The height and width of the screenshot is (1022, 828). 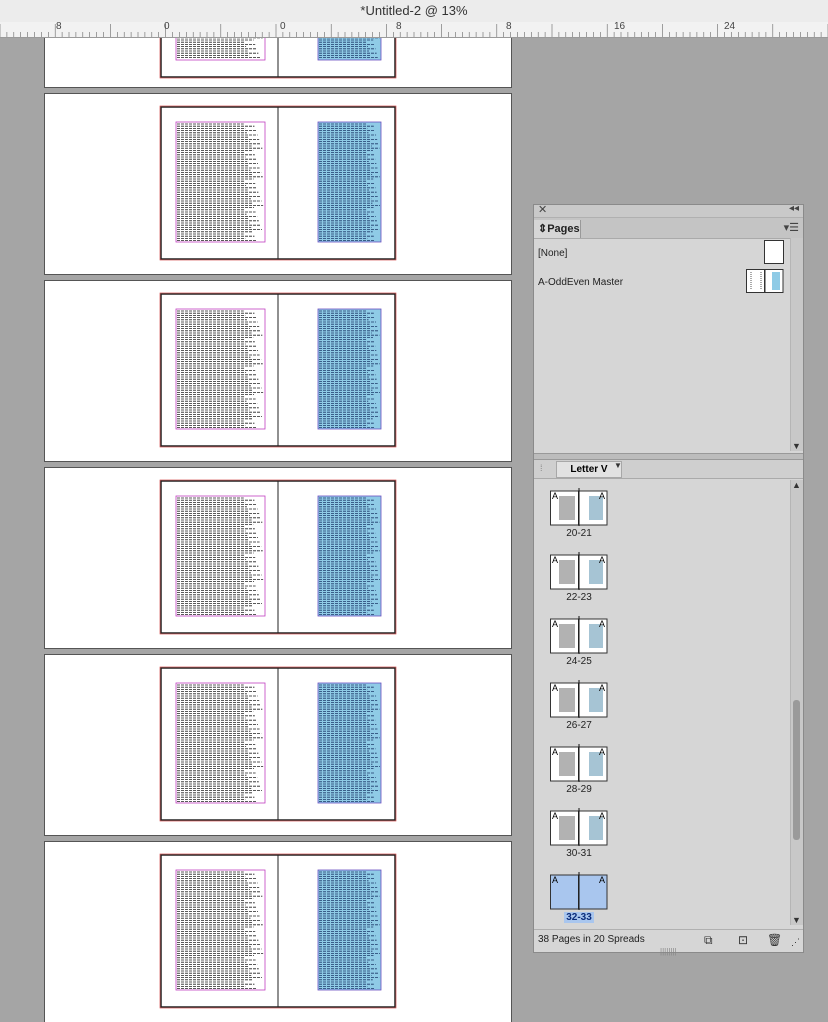 I want to click on spread-label: 24-25, so click(x=579, y=661).